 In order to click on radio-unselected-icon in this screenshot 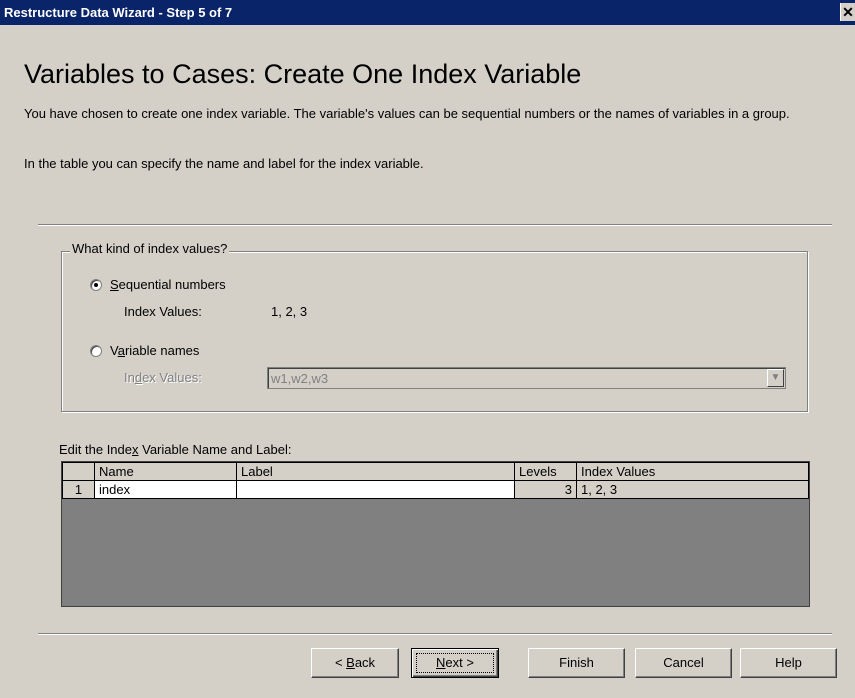, I will do `click(96, 351)`.